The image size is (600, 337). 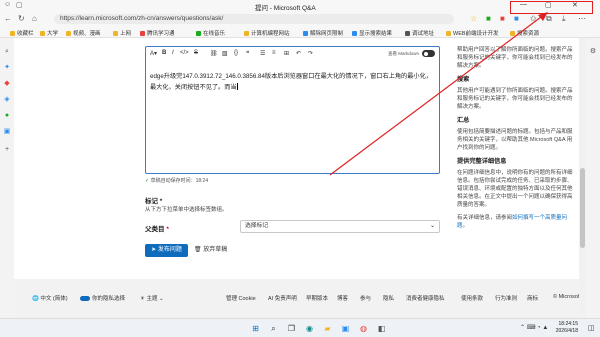 I want to click on parent-category-label: 父类目 *, so click(x=157, y=228).